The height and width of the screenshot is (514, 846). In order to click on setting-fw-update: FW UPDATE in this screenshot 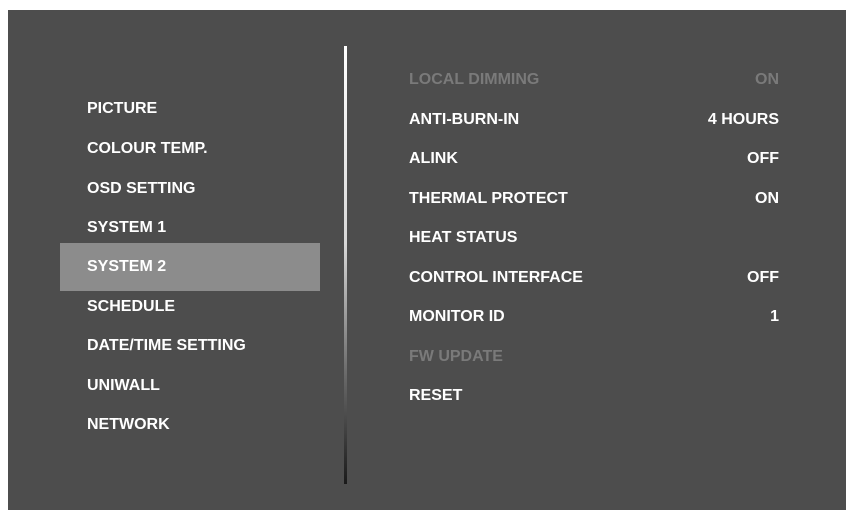, I will do `click(594, 357)`.